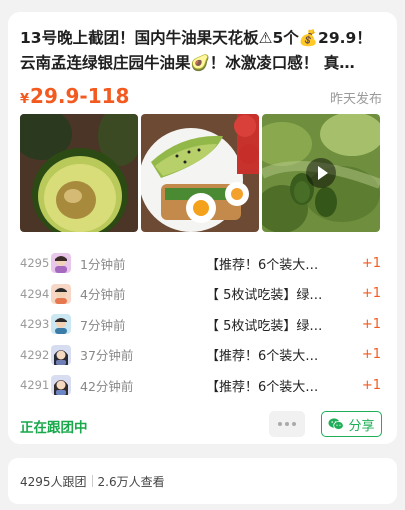 This screenshot has height=510, width=405. Describe the element at coordinates (107, 386) in the screenshot. I see `order-time: 42分钟前` at that location.